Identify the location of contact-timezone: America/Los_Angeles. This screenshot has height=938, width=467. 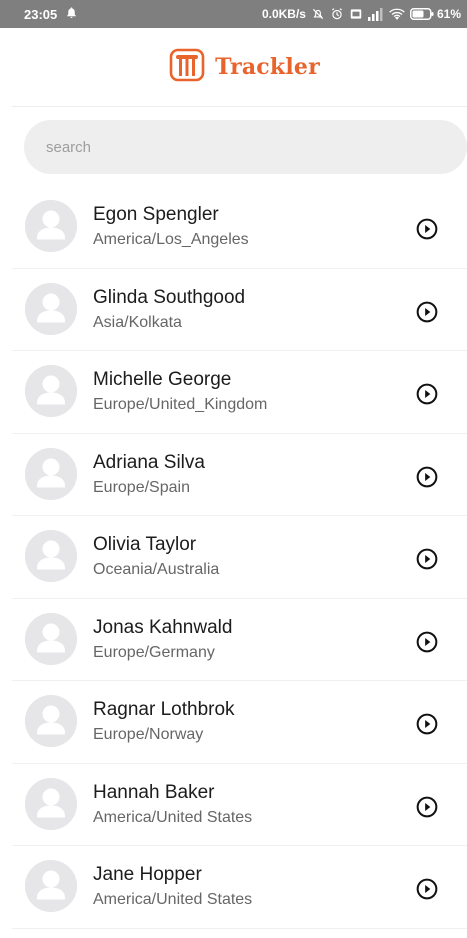
(171, 239).